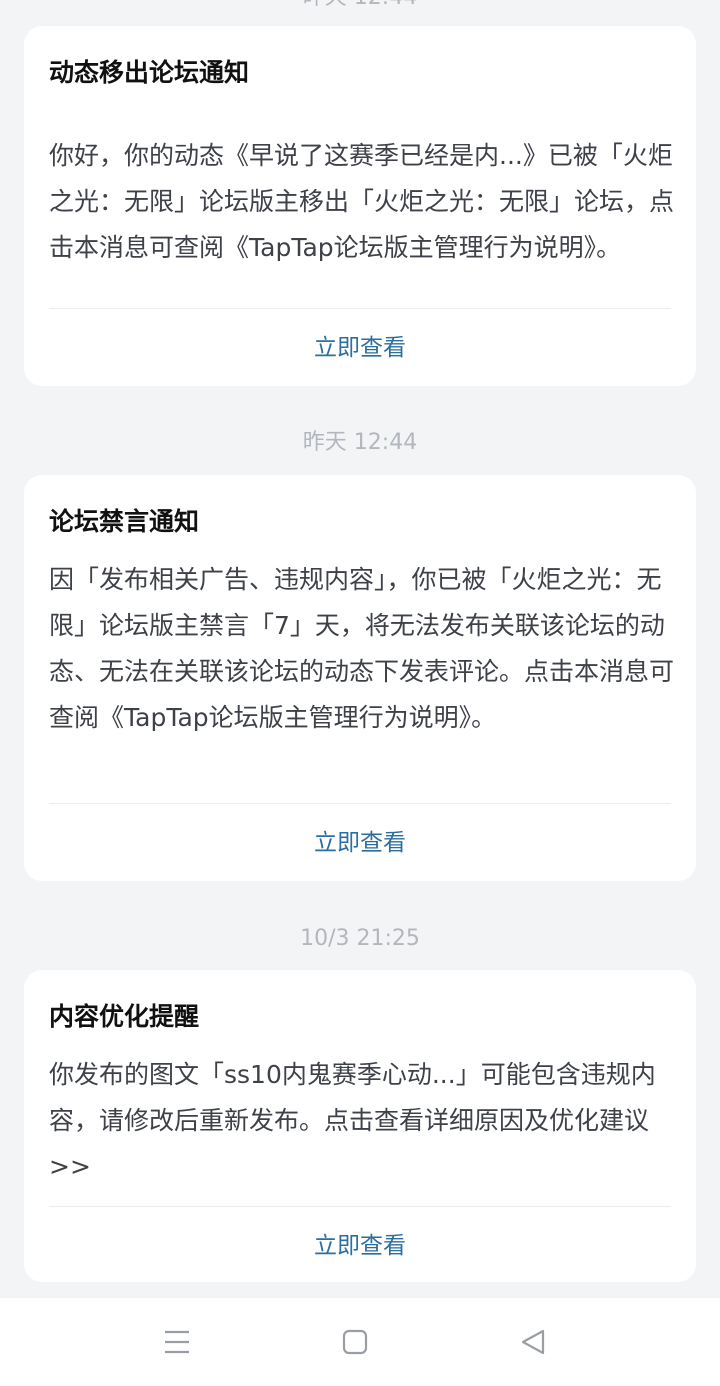  Describe the element at coordinates (124, 521) in the screenshot. I see `card-title: 论坛禁言通知` at that location.